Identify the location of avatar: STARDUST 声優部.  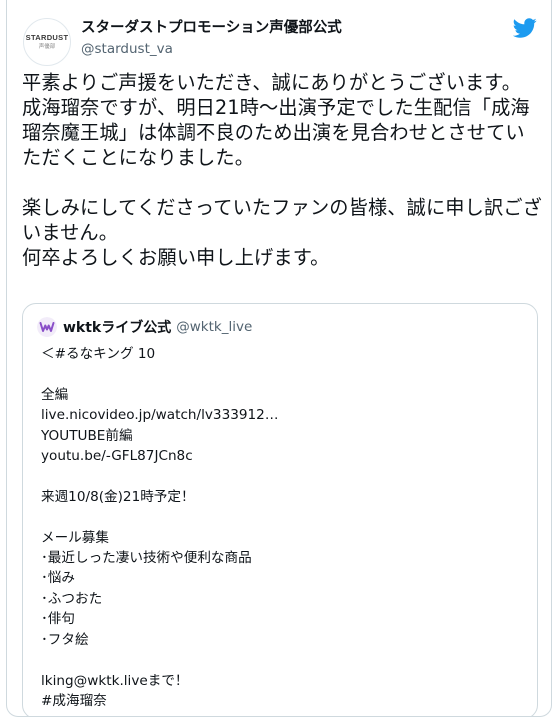
(47, 42).